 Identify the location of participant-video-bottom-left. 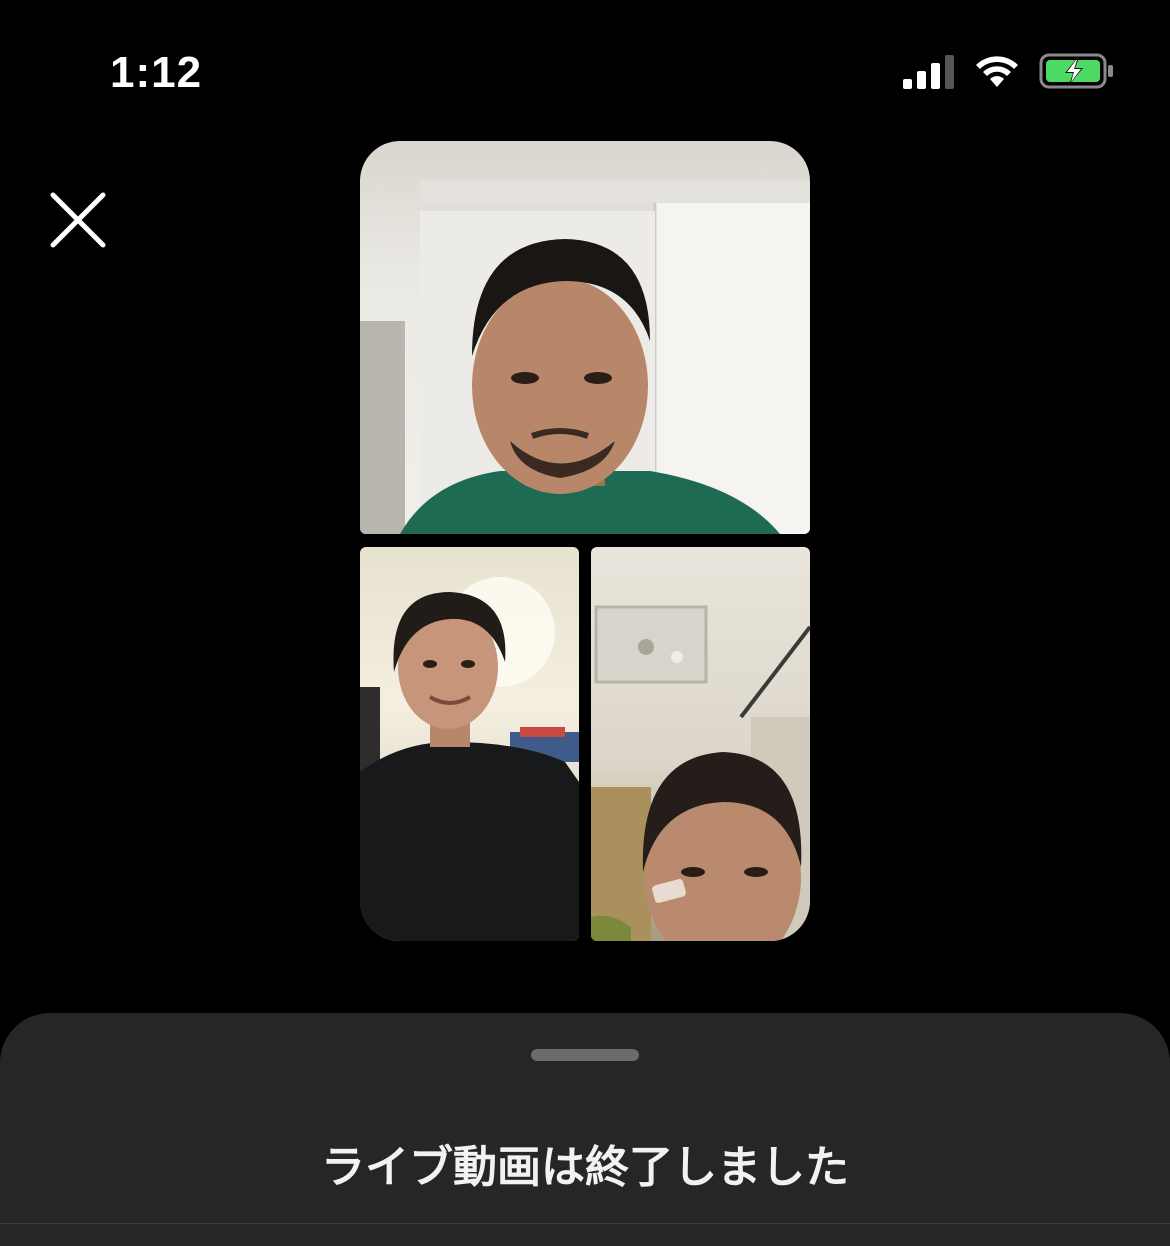
(469, 744).